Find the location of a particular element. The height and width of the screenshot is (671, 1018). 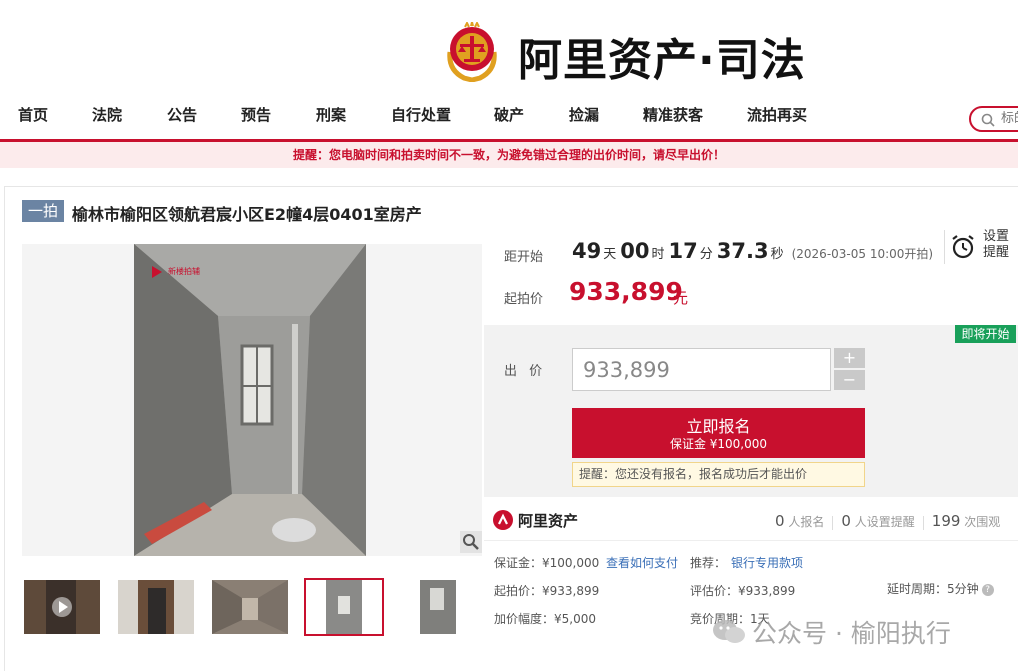

registration-tip: 提醒：您还没有报名，报名成功后才能出价 is located at coordinates (718, 474).